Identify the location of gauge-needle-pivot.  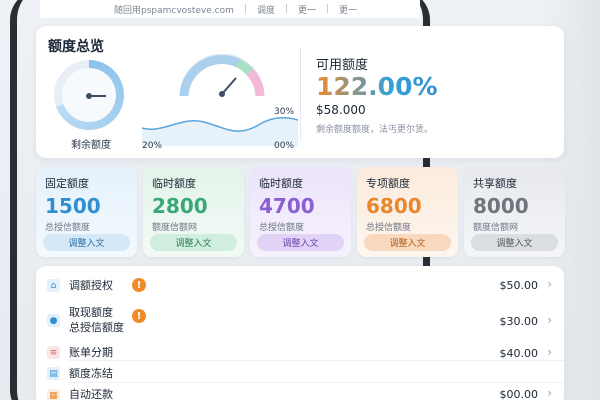
(222, 94).